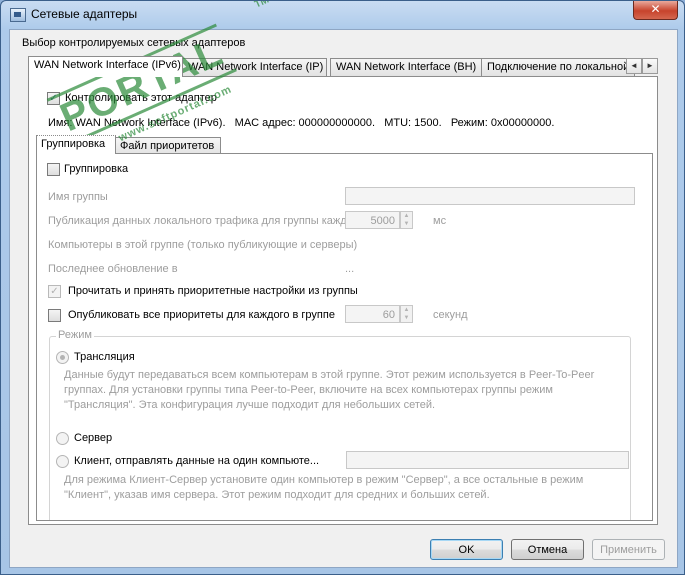 This screenshot has width=685, height=575. Describe the element at coordinates (558, 67) in the screenshot. I see `tab-adapter-local: Подключение по локальной` at that location.